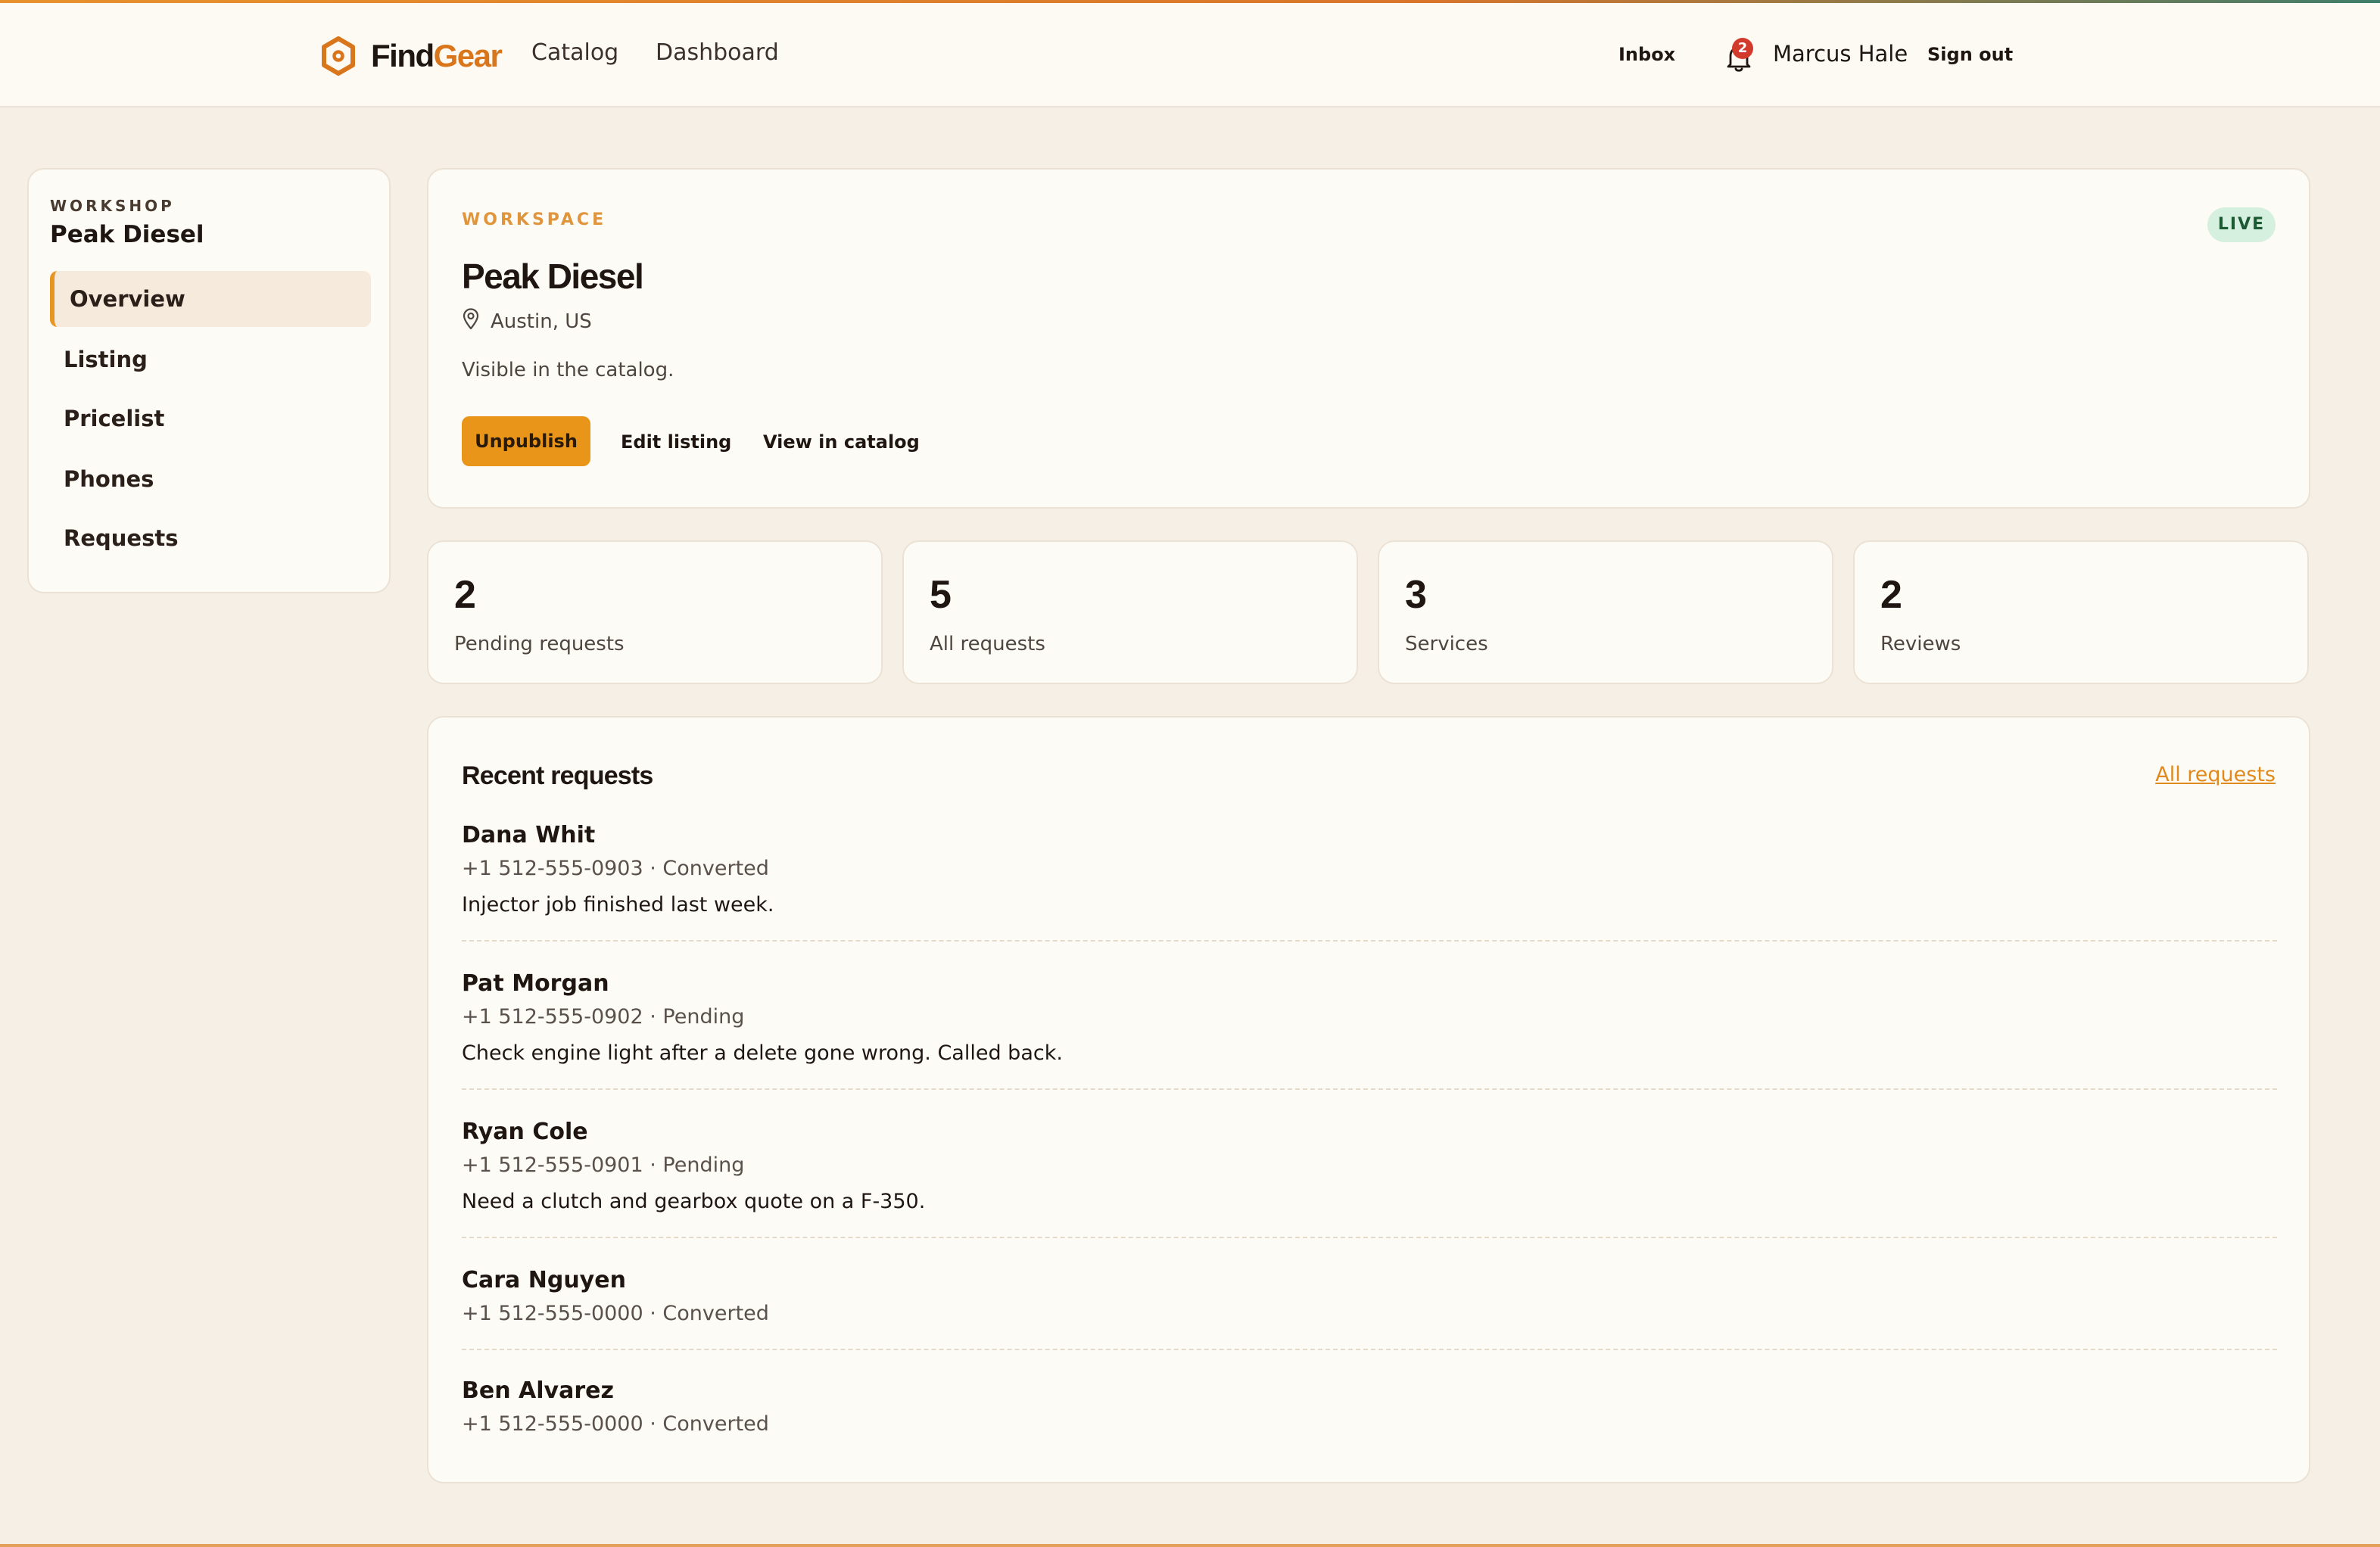  What do you see at coordinates (210, 419) in the screenshot?
I see `sidebar-item-pricelist: Pricelist` at bounding box center [210, 419].